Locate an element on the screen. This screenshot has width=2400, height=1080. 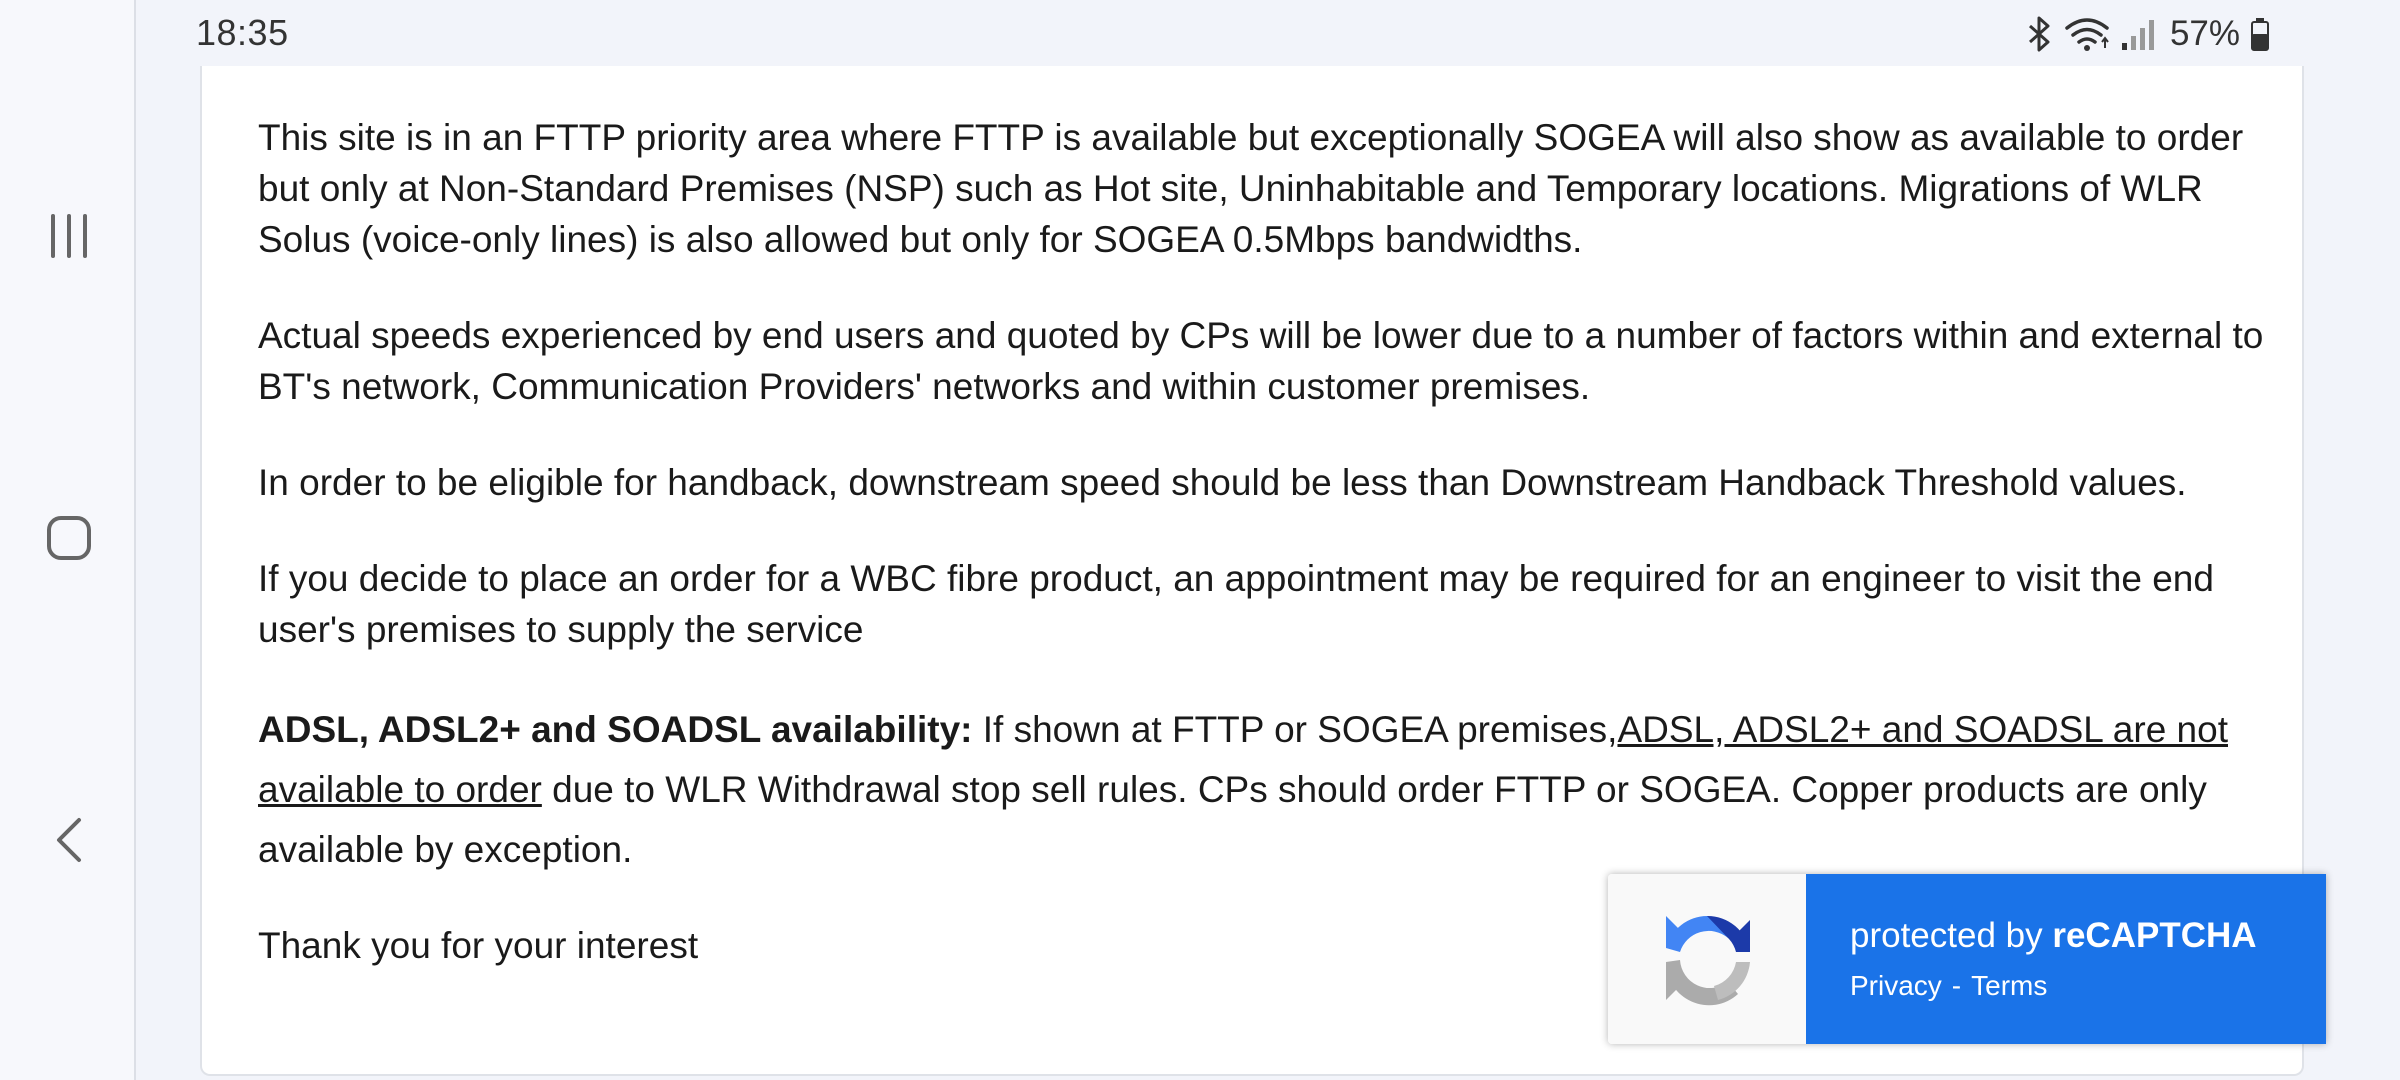
recent-apps-button is located at coordinates (69, 236).